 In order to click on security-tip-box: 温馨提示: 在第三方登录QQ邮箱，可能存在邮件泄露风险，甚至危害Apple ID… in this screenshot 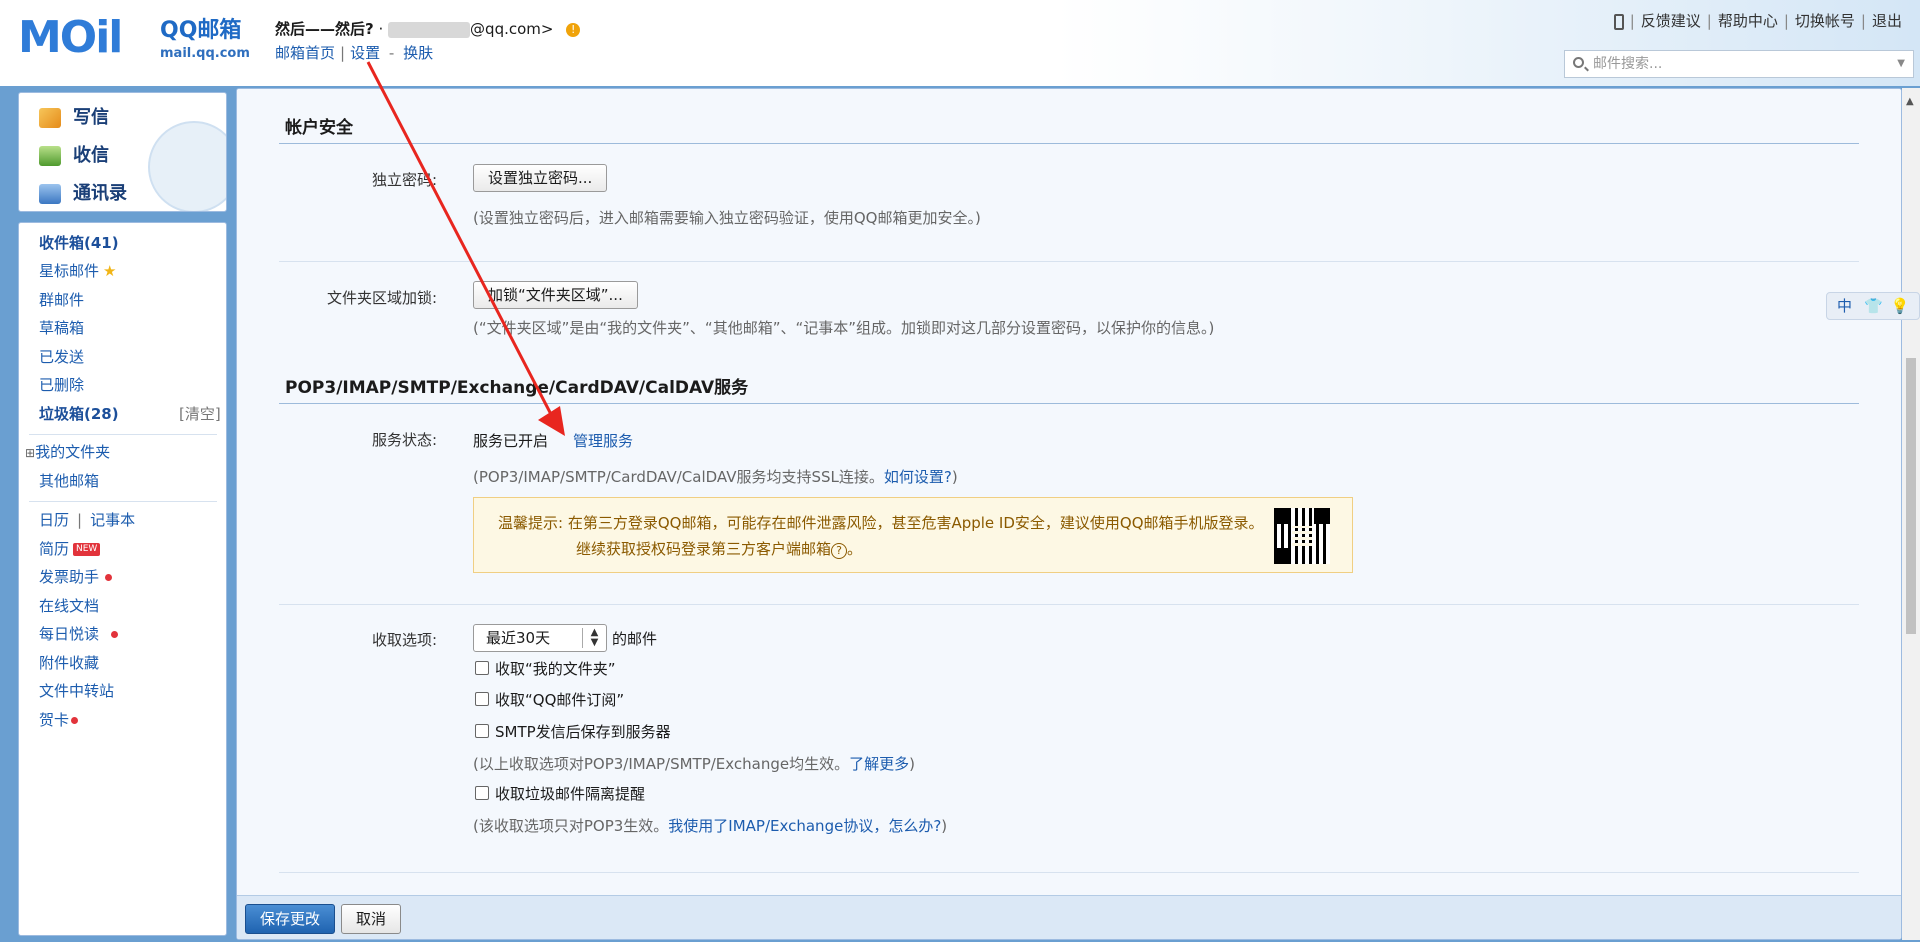, I will do `click(913, 535)`.